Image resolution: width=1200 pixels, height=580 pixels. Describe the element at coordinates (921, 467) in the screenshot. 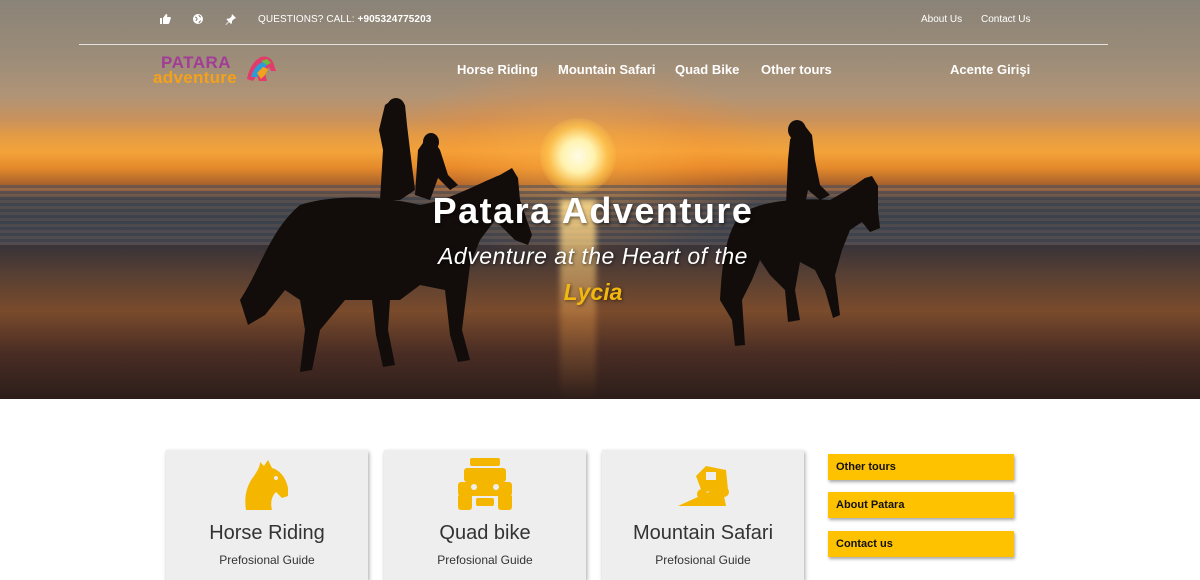

I see `other-tours-button: Other tours` at that location.